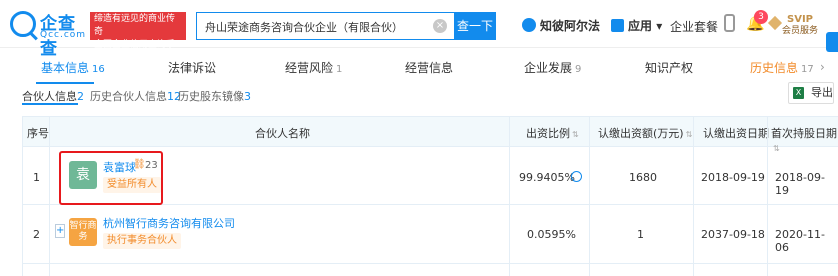 The width and height of the screenshot is (838, 276). What do you see at coordinates (570, 26) in the screenshot?
I see `nav-zhibo-label: 知彼阿尔法` at bounding box center [570, 26].